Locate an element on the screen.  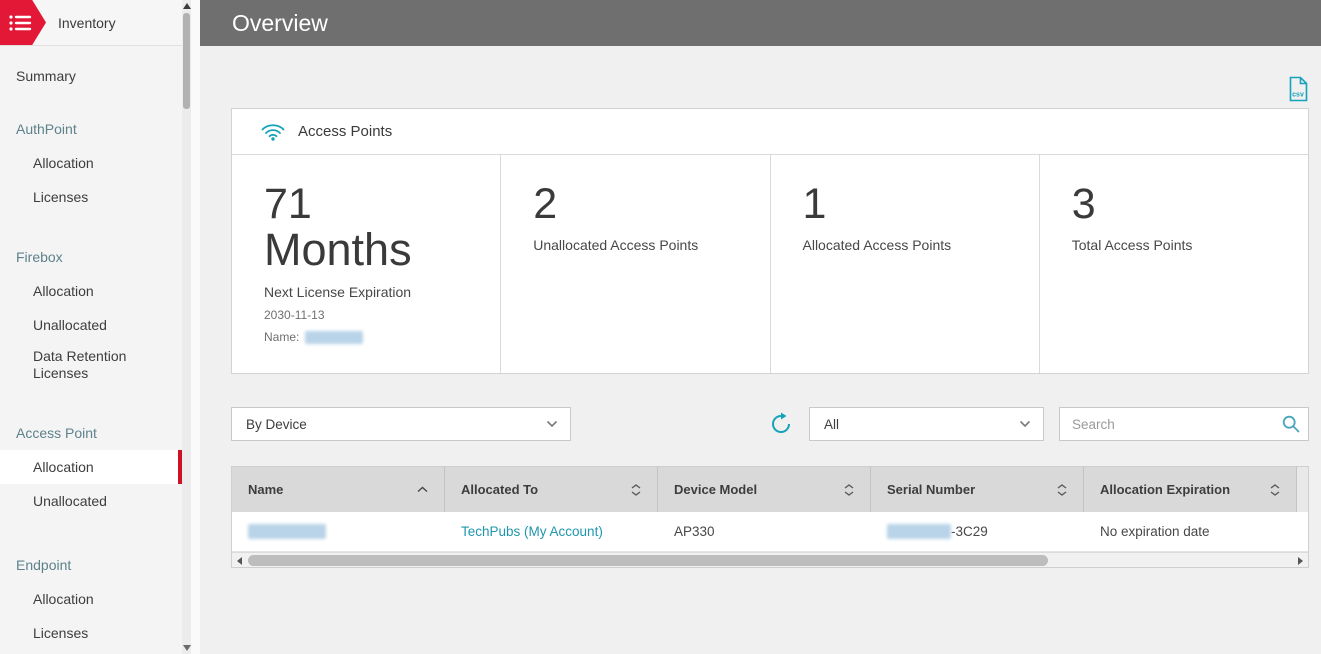
sidebar-header: Inventory is located at coordinates (91, 23).